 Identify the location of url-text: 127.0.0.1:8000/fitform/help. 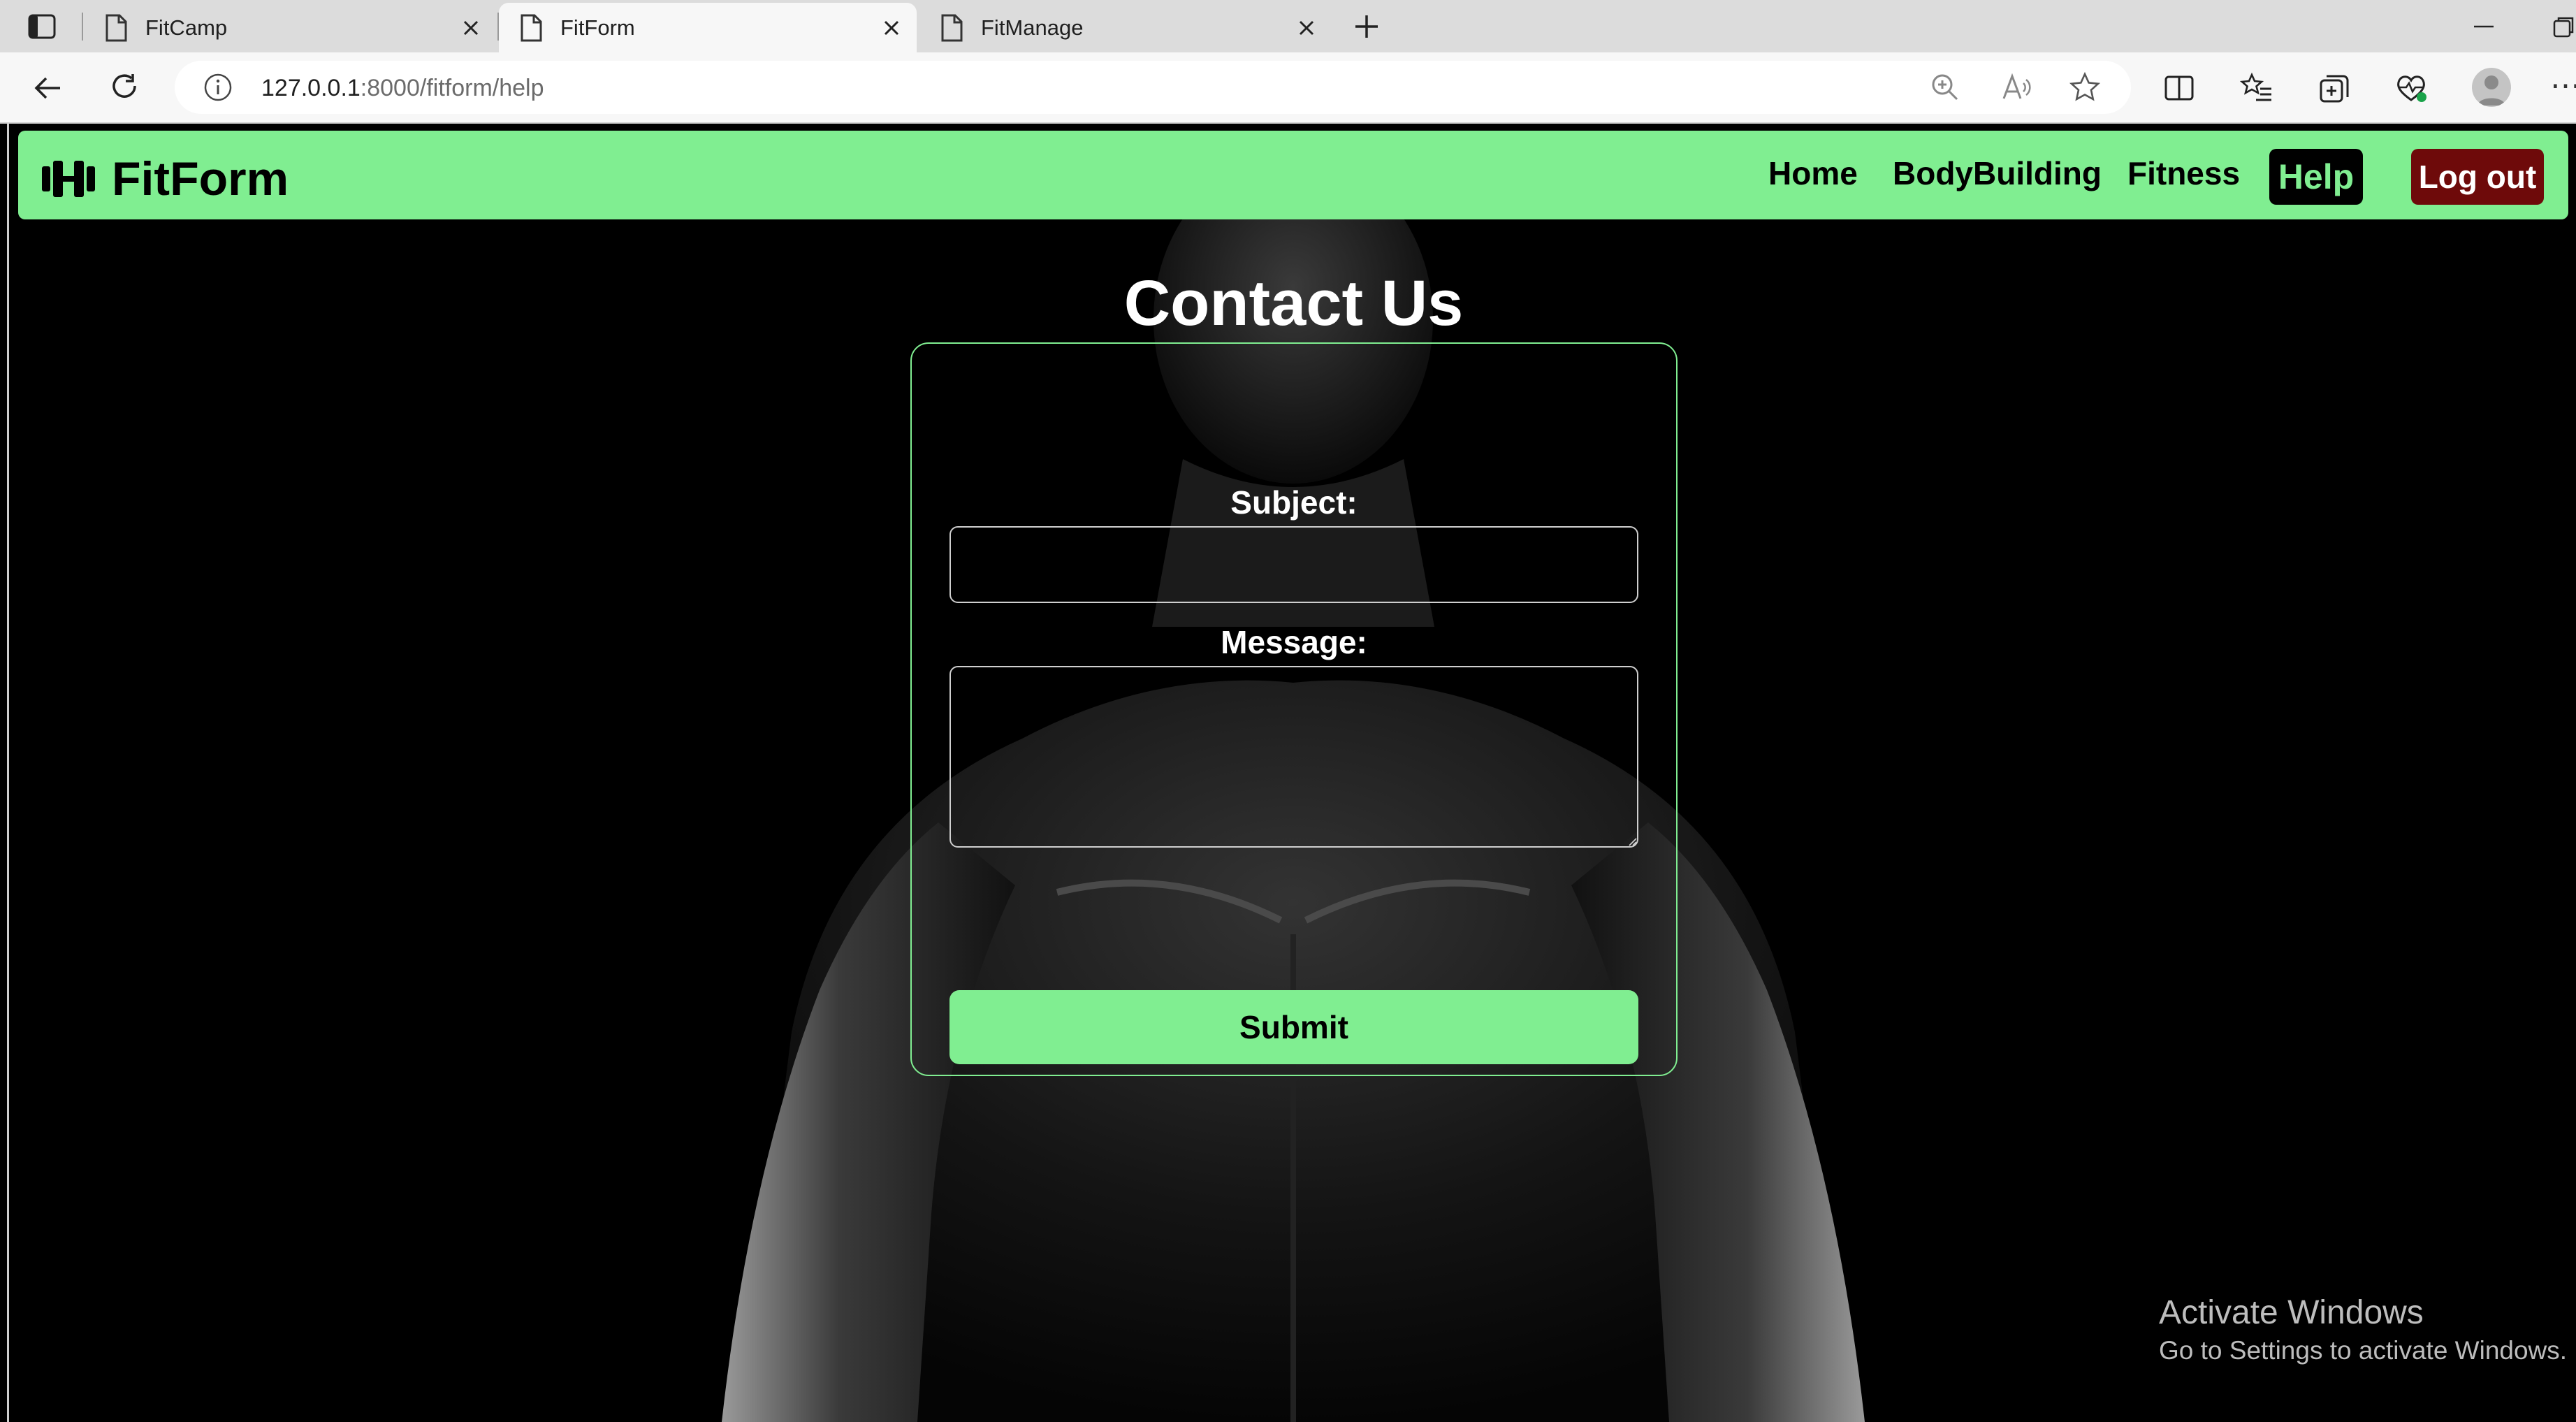
(402, 89).